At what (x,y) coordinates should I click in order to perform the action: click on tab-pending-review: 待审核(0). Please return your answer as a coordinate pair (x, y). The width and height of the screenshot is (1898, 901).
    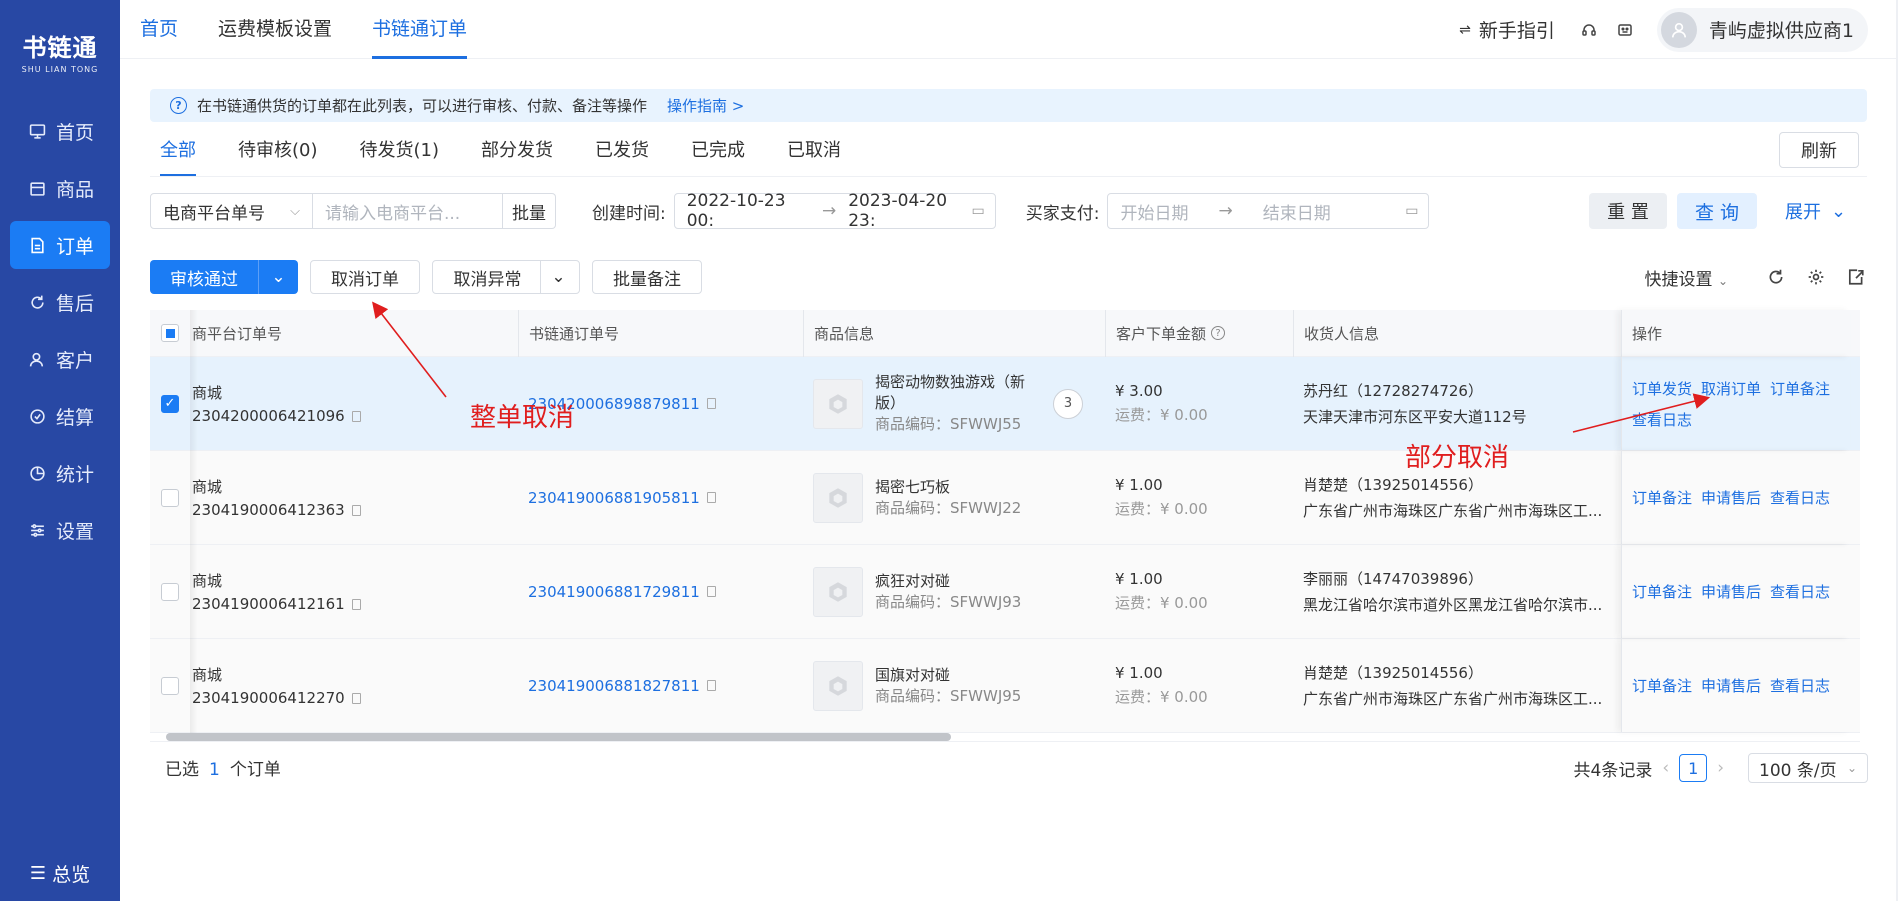
    Looking at the image, I should click on (278, 157).